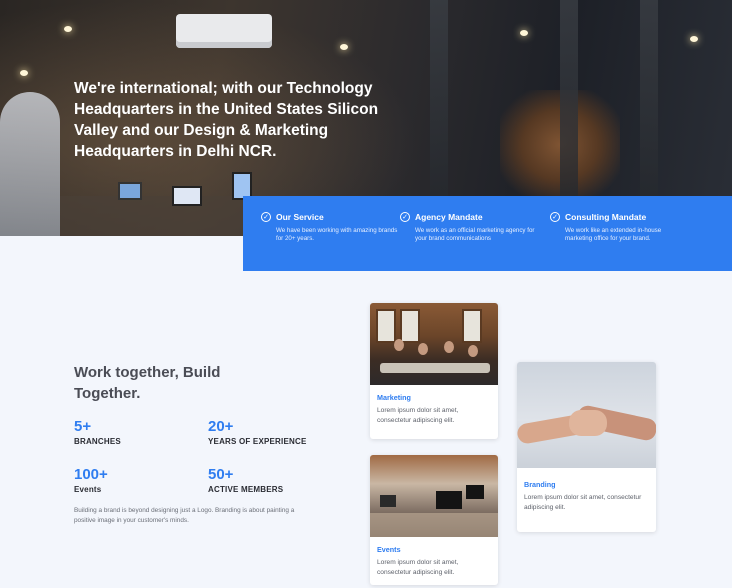  What do you see at coordinates (147, 383) in the screenshot?
I see `section-headline: Work together, Build Together.` at bounding box center [147, 383].